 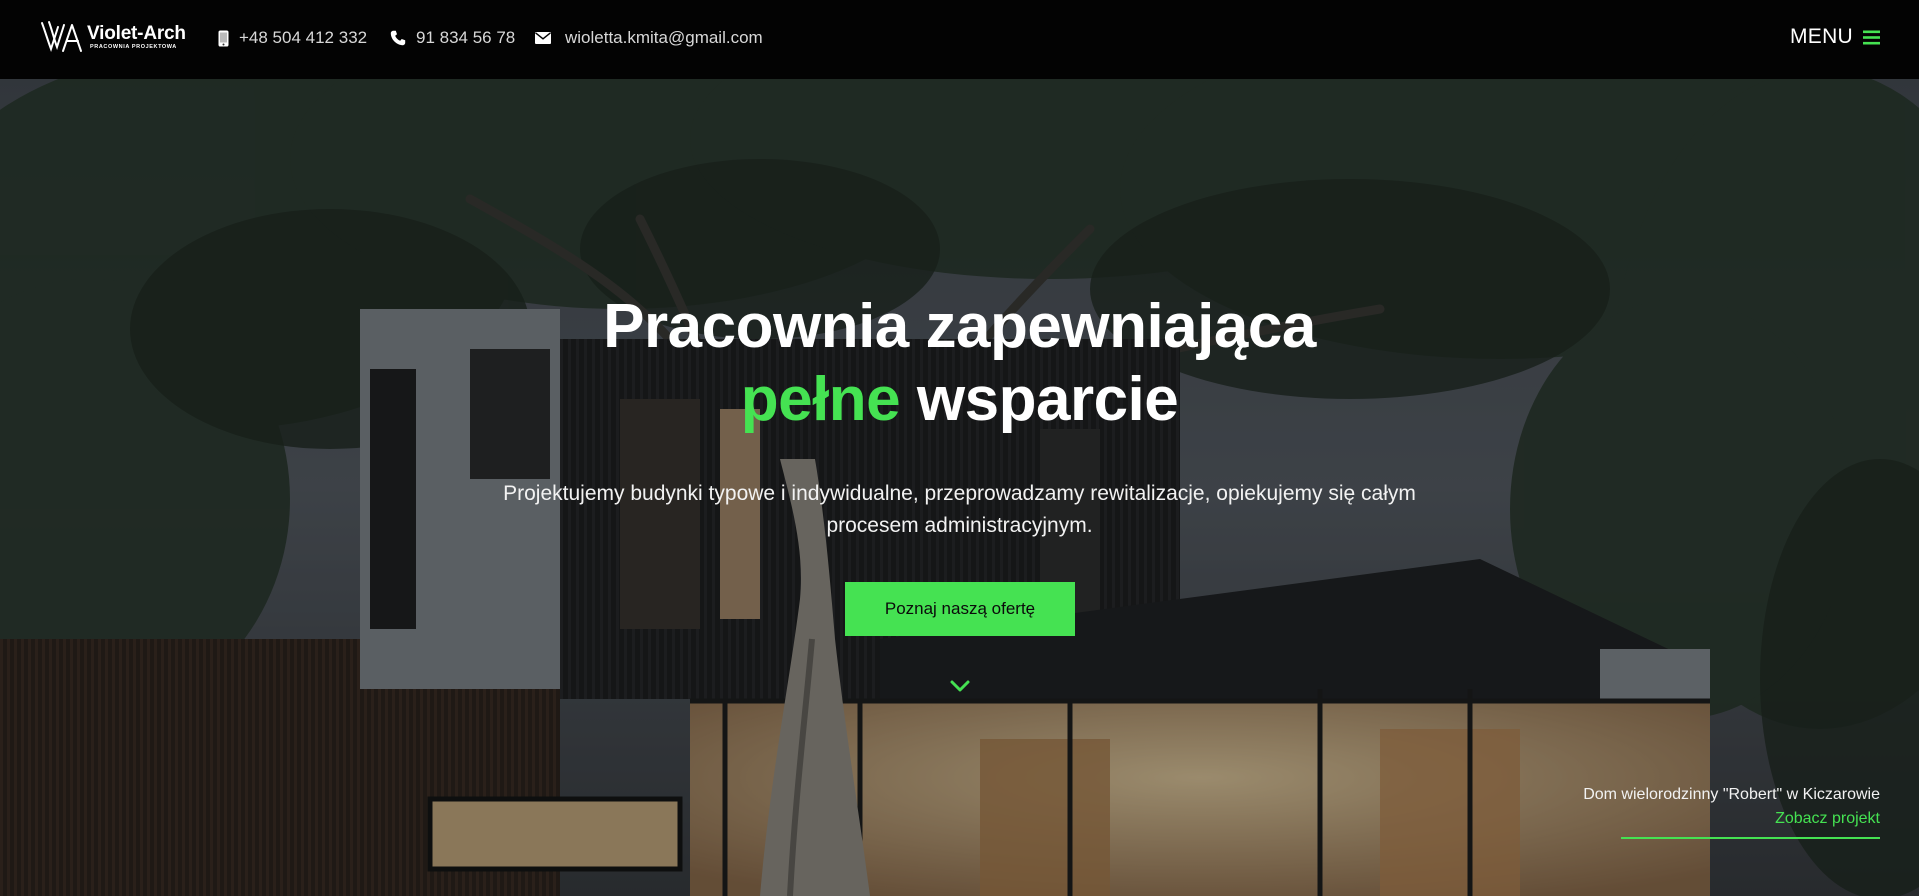 What do you see at coordinates (136, 33) in the screenshot?
I see `logo-name: Violet-Arch` at bounding box center [136, 33].